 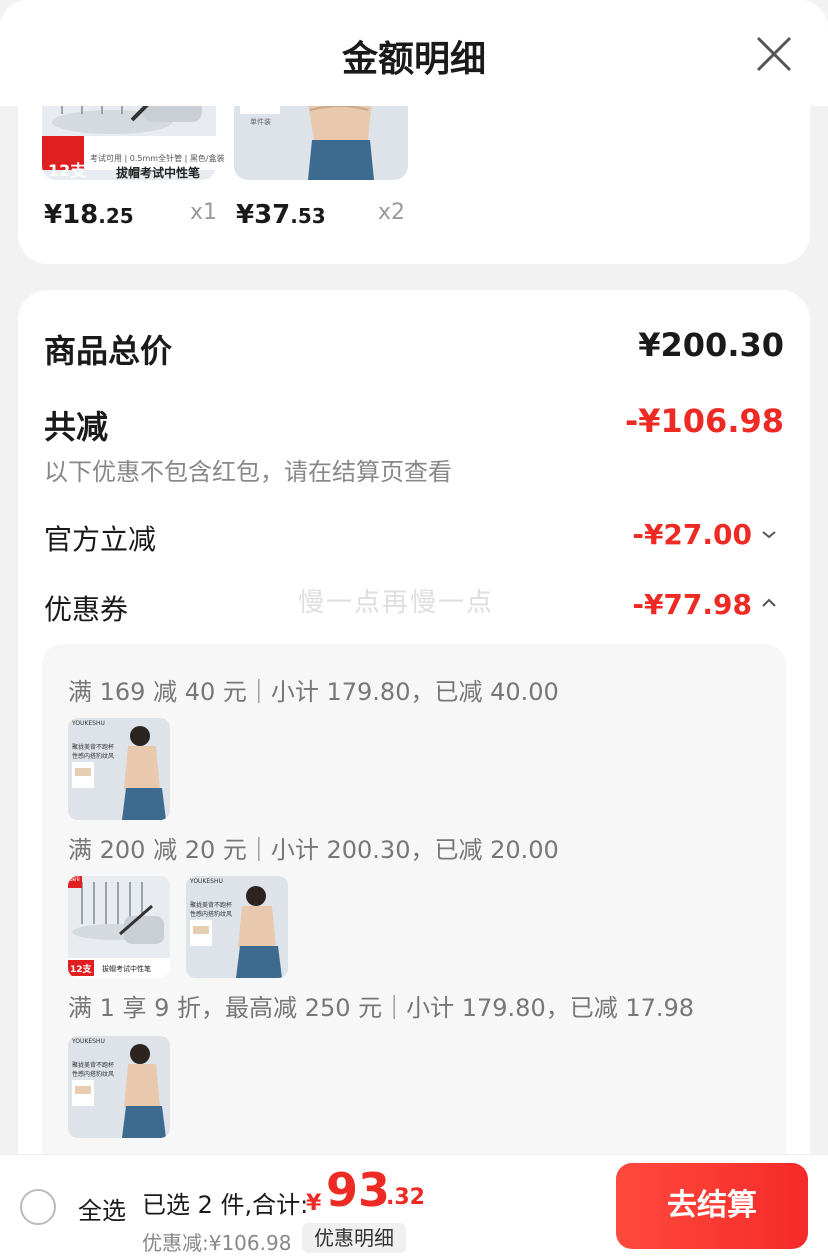 What do you see at coordinates (358, 1190) in the screenshot?
I see `total-amount-int: 93` at bounding box center [358, 1190].